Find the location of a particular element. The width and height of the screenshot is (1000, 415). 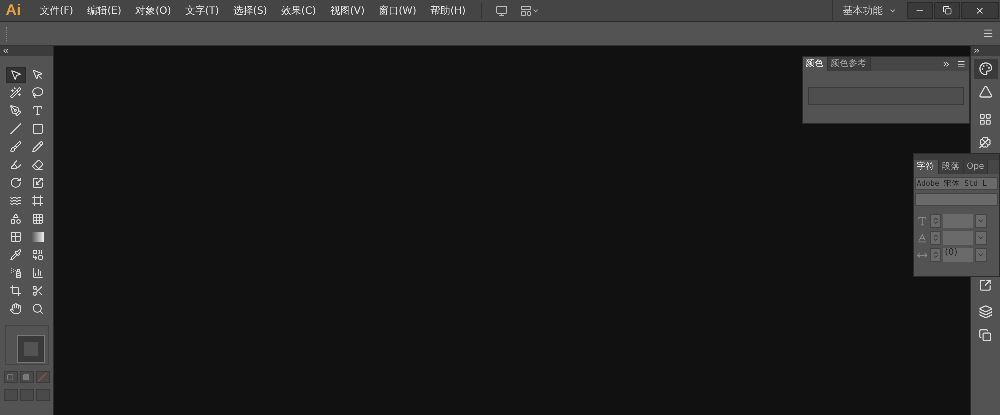

eraser-icon is located at coordinates (38, 165).